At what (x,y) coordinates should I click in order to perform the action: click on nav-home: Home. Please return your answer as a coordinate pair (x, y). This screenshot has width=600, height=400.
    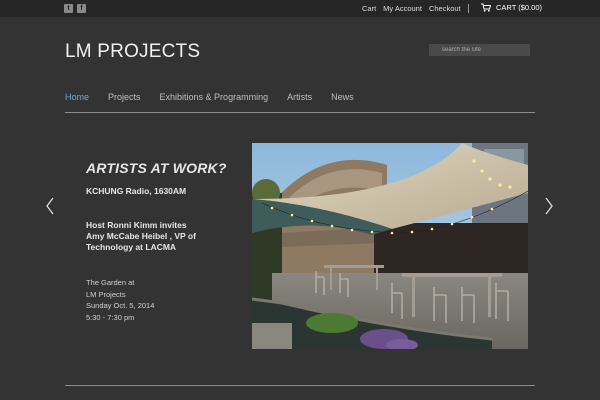
    Looking at the image, I should click on (77, 97).